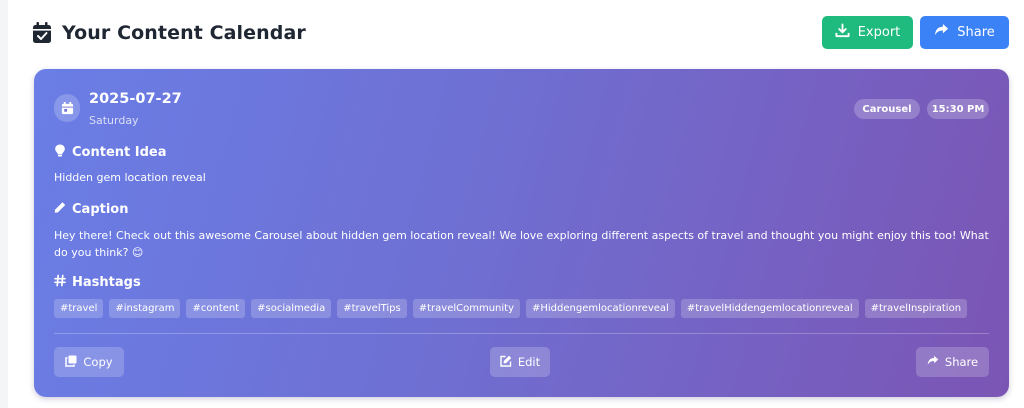 The height and width of the screenshot is (408, 1024). Describe the element at coordinates (842, 32) in the screenshot. I see `download-icon` at that location.